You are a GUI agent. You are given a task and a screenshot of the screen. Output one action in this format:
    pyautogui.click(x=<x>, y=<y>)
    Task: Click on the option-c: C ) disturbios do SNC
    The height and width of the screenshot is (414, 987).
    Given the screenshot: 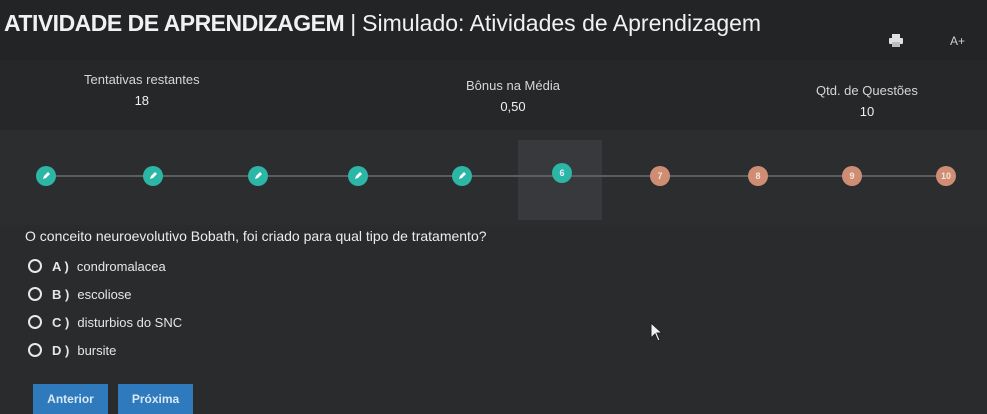 What is the action you would take?
    pyautogui.click(x=105, y=322)
    